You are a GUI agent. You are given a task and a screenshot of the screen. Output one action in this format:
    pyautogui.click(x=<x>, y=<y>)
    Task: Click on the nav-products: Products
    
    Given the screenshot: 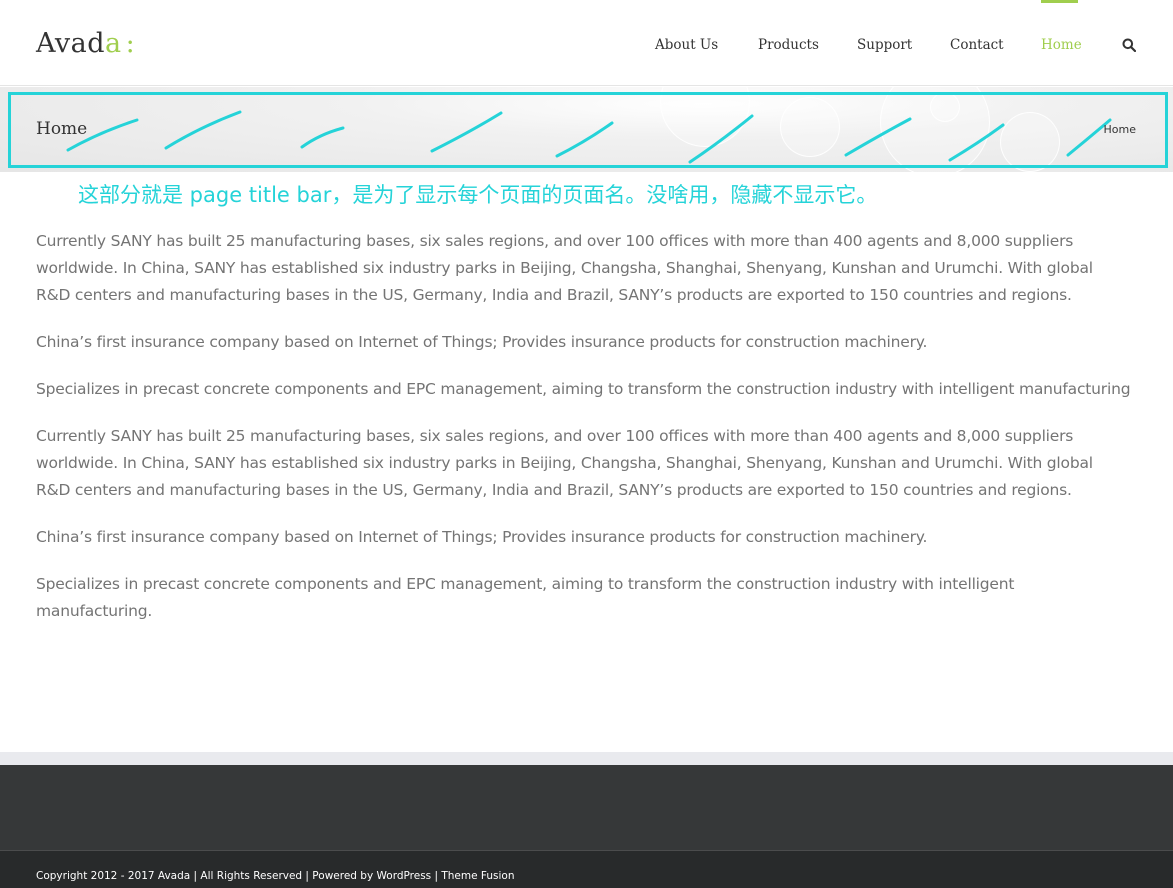 What is the action you would take?
    pyautogui.click(x=788, y=45)
    